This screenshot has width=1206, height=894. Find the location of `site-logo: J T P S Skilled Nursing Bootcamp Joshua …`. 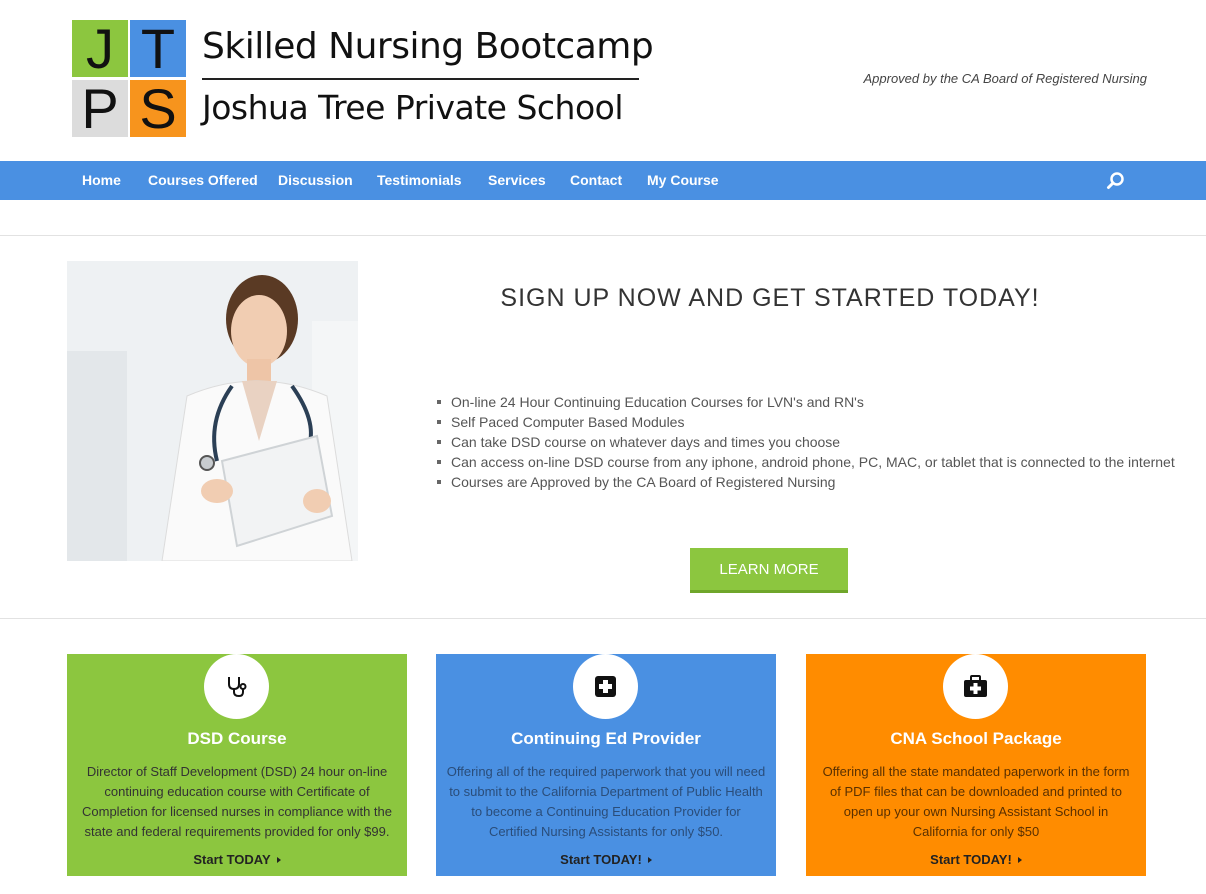

site-logo: J T P S Skilled Nursing Bootcamp Joshua … is located at coordinates (363, 79).